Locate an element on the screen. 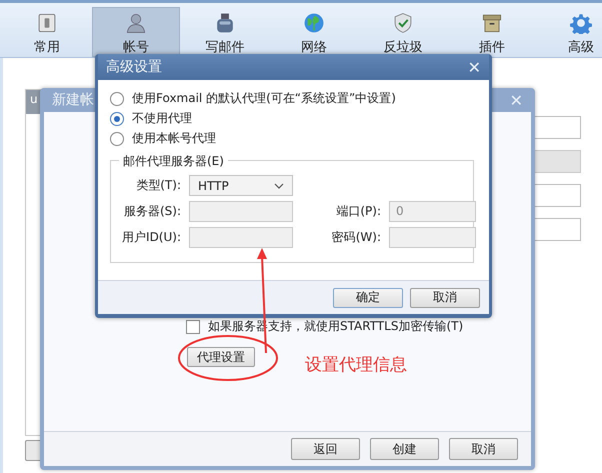 The image size is (602, 473). toolbar-tab: 反垃圾 is located at coordinates (403, 32).